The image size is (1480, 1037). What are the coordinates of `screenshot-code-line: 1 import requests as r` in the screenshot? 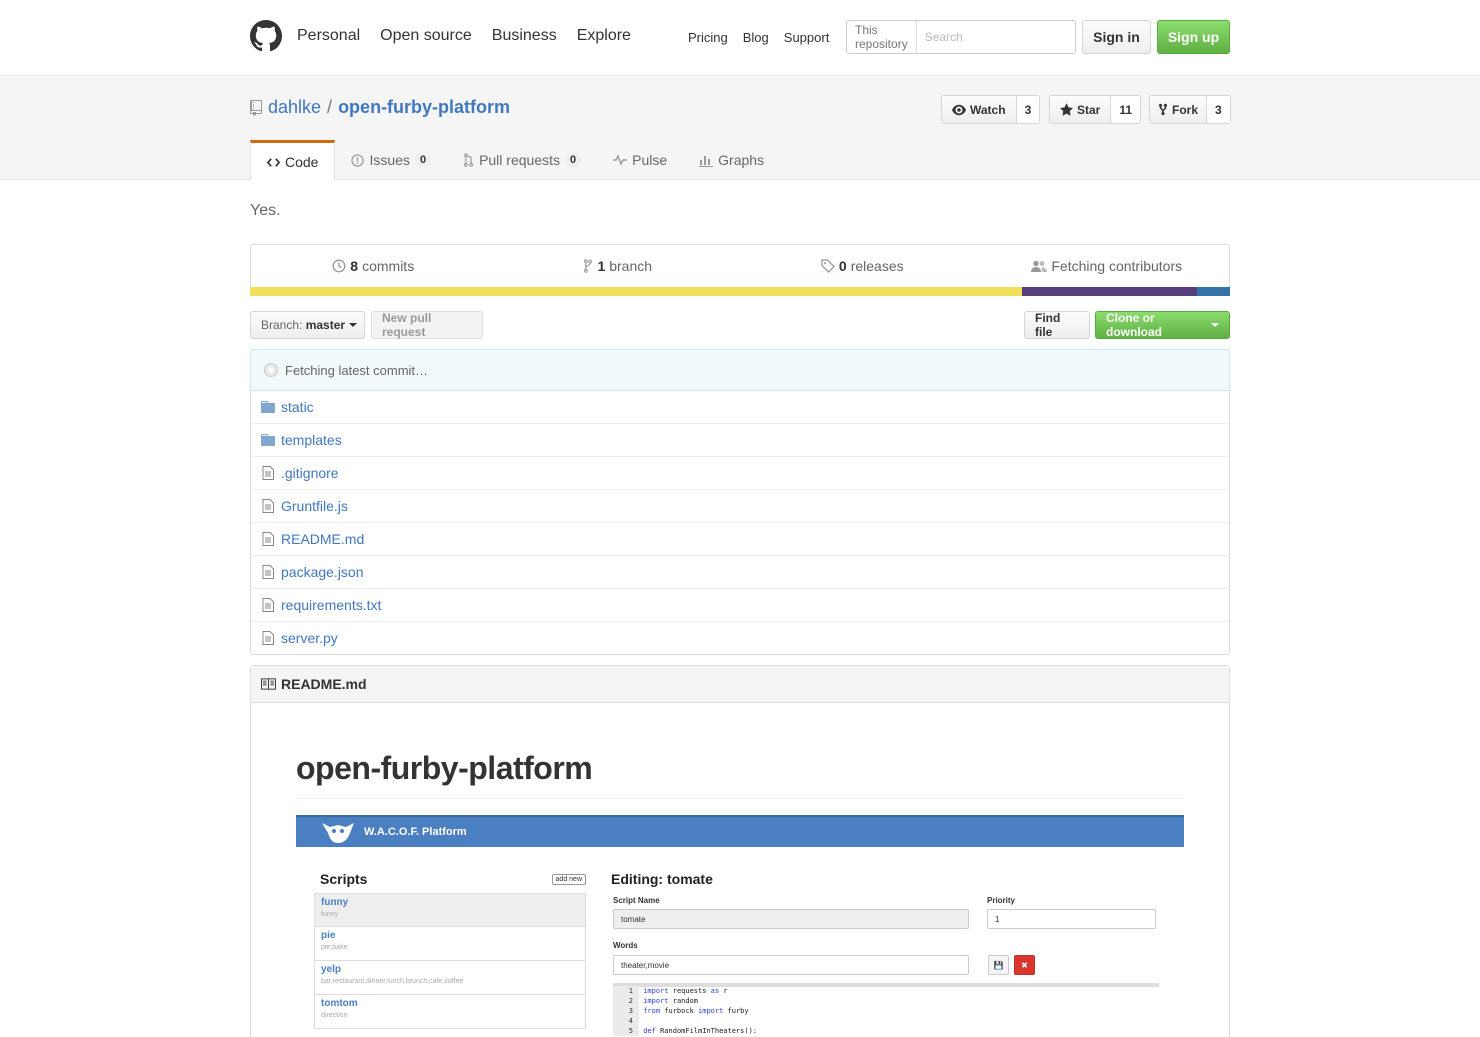 It's located at (886, 991).